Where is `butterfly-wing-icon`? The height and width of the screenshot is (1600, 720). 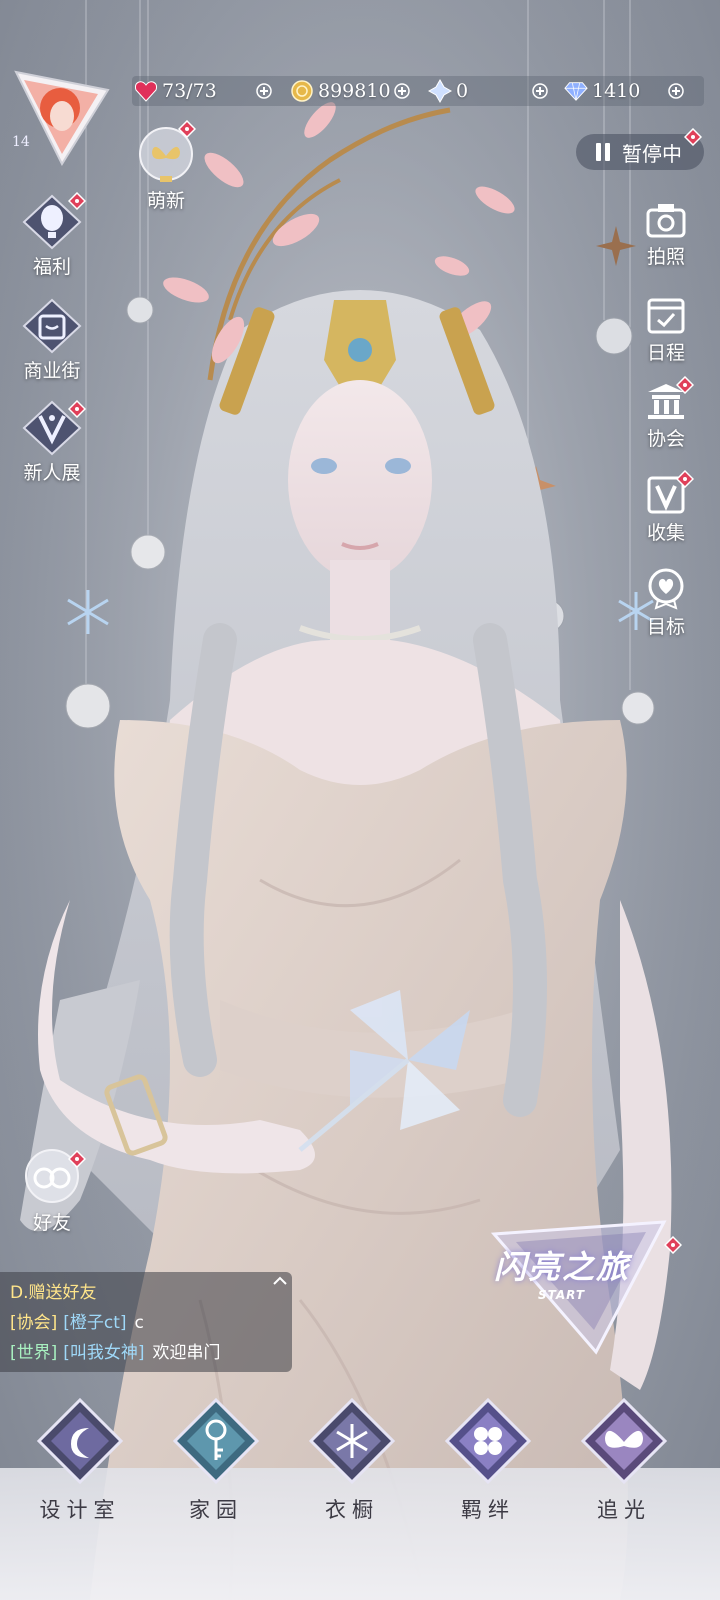
butterfly-wing-icon is located at coordinates (624, 1441).